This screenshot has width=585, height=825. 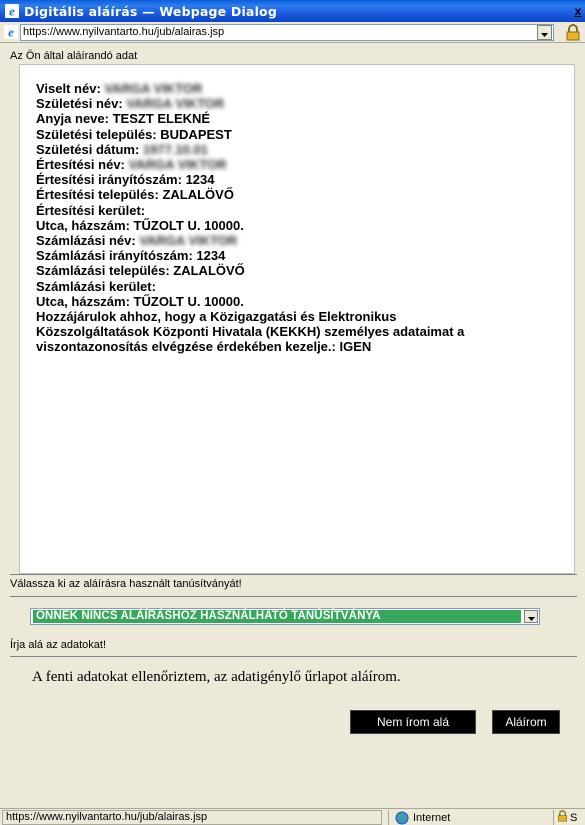 What do you see at coordinates (196, 134) in the screenshot?
I see `data-line-value: BUDAPEST` at bounding box center [196, 134].